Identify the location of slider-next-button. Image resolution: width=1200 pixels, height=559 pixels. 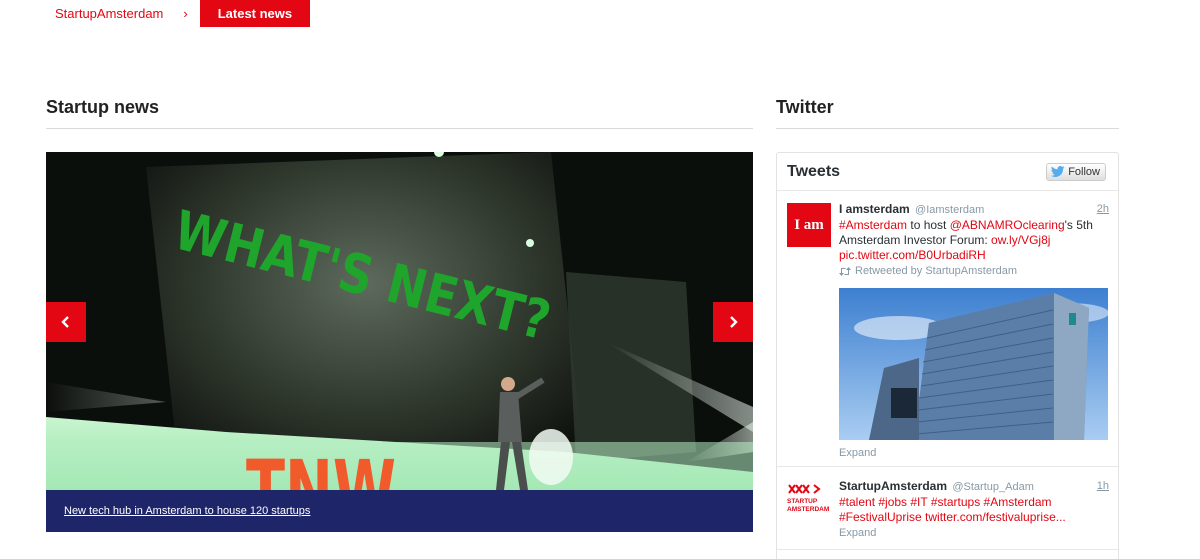
(733, 322).